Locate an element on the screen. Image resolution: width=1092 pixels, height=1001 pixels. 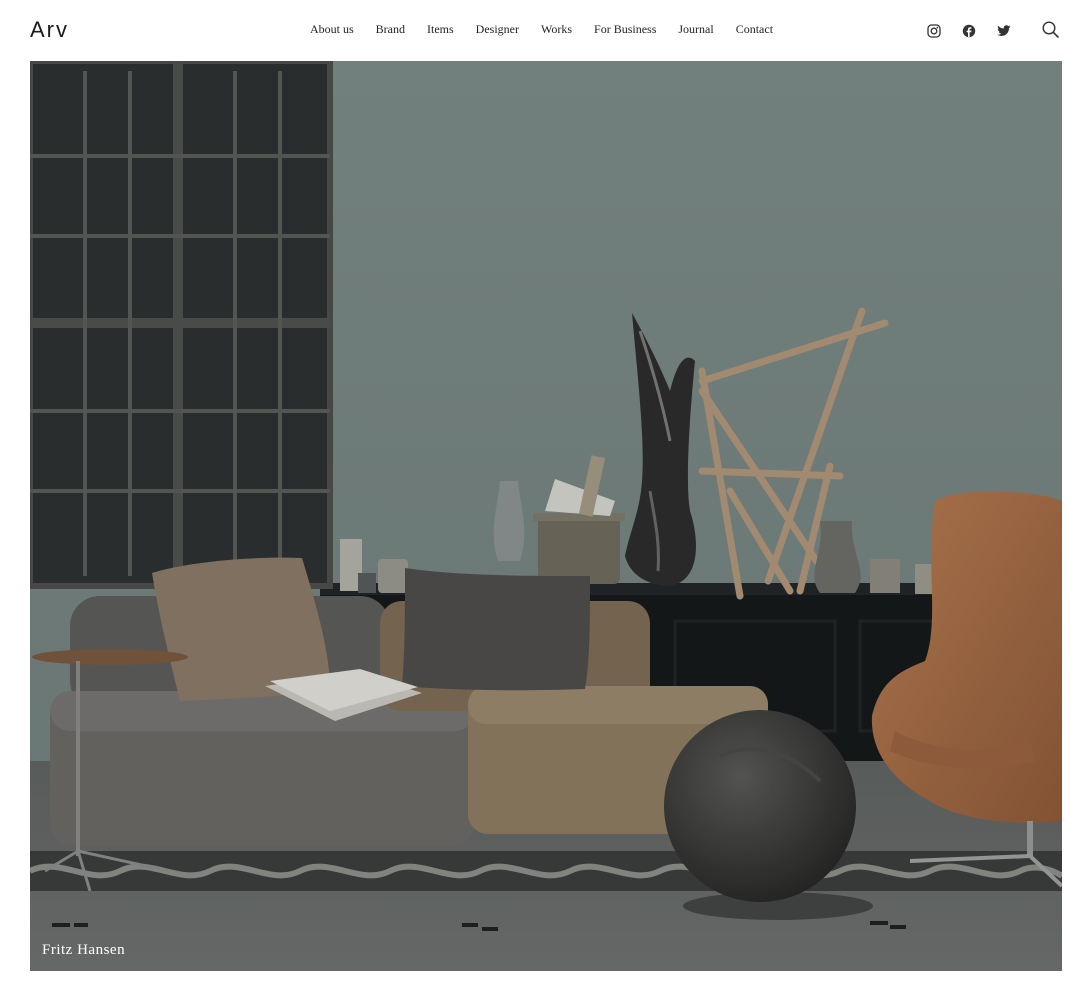
logo: Arv is located at coordinates (49, 30).